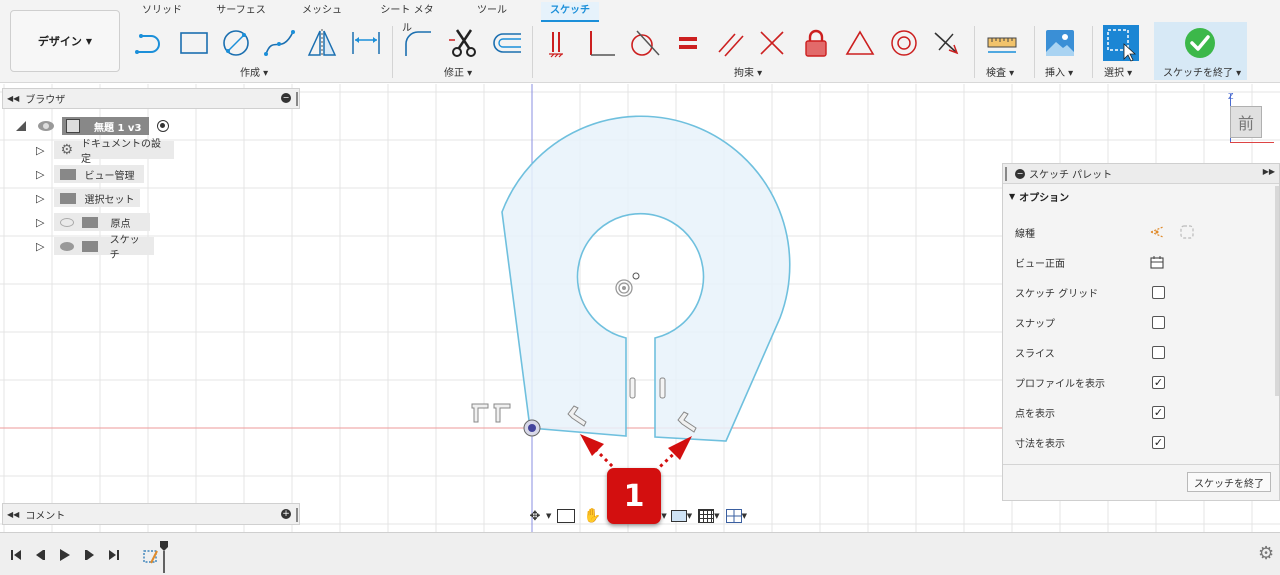 This screenshot has height=575, width=1280. I want to click on browser-item-origin: ▷ 原点, so click(93, 222).